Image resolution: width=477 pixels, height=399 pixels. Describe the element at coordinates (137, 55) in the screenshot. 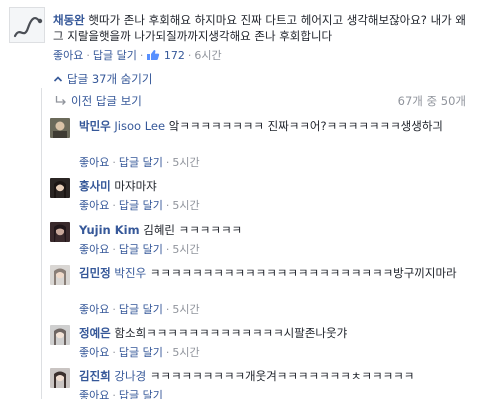

I see `top-comment-meta: 좋아요 · 답글 달기 · 172 · 6시간` at that location.